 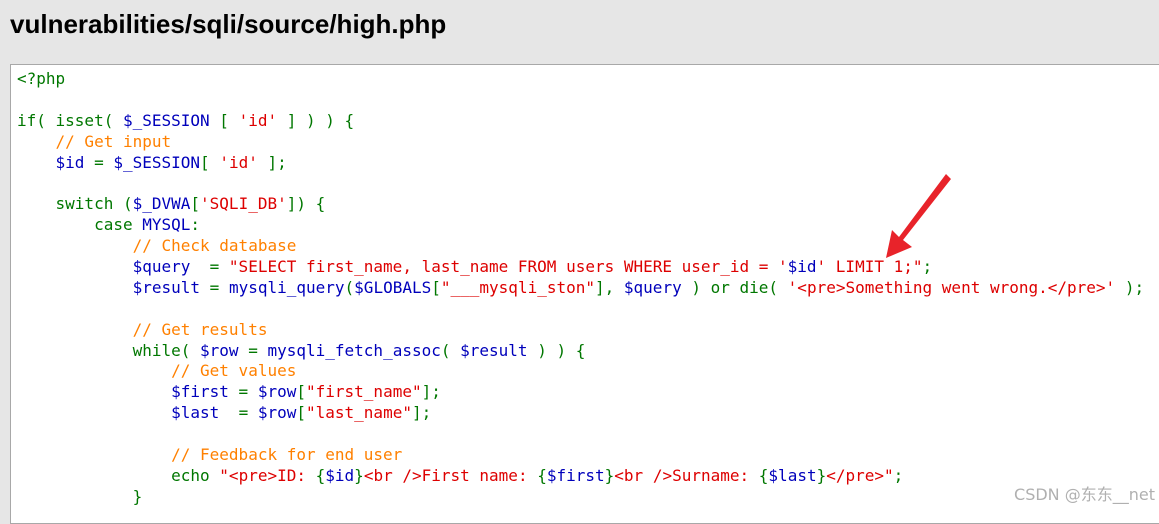 I want to click on code-comment: // Get input, so click(x=113, y=141).